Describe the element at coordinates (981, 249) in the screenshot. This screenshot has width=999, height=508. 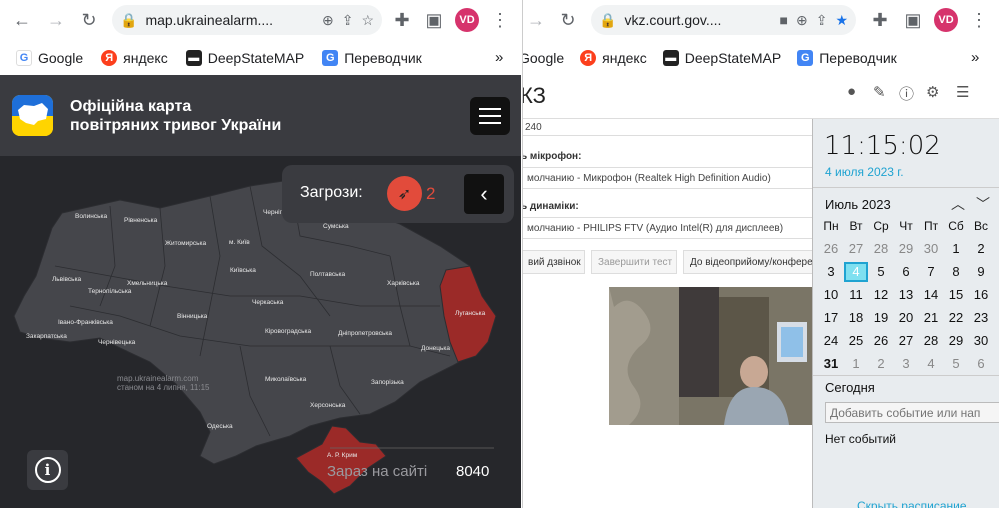
I see `calendar-day: 2` at that location.